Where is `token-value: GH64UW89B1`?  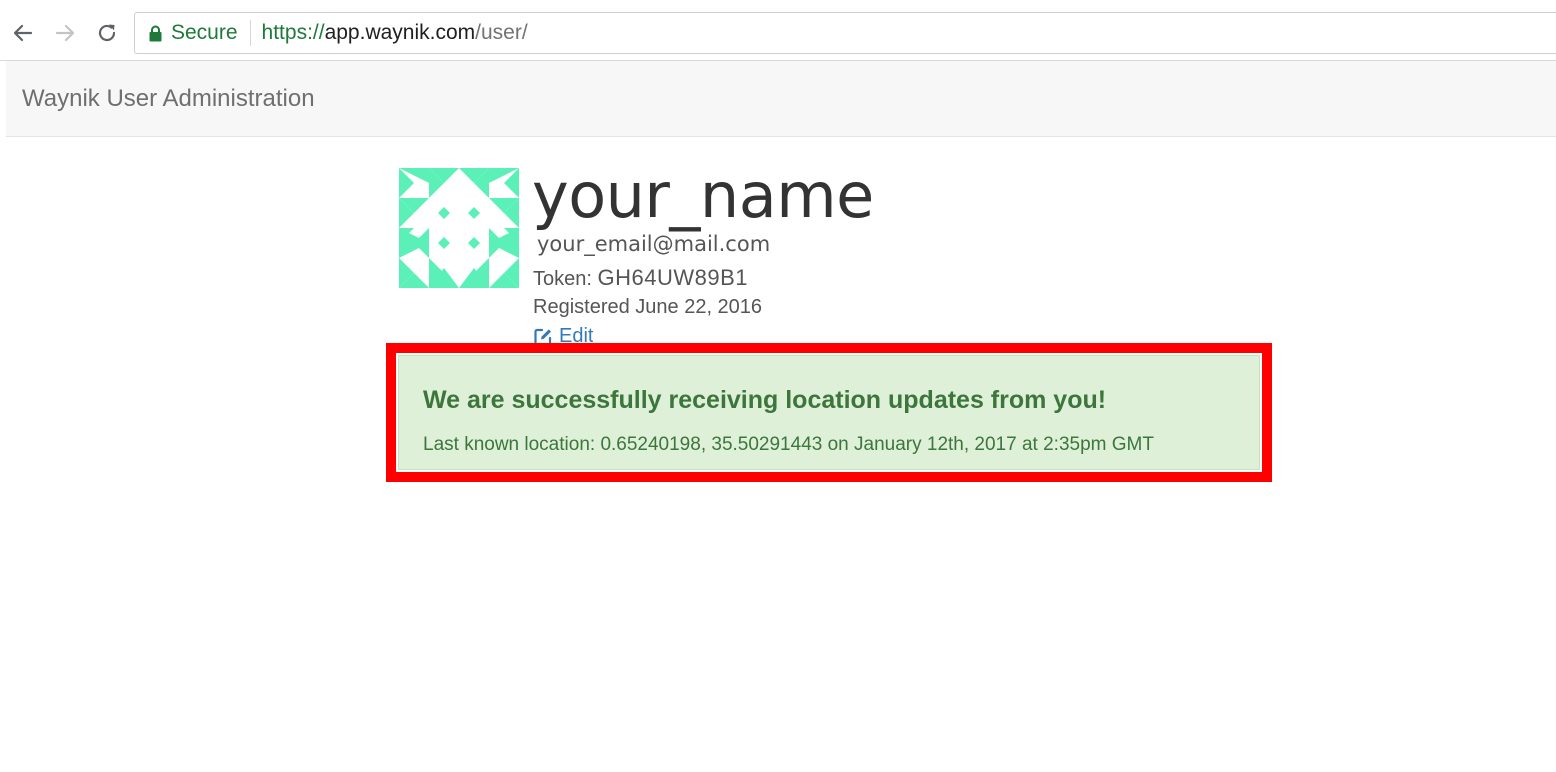
token-value: GH64UW89B1 is located at coordinates (672, 277).